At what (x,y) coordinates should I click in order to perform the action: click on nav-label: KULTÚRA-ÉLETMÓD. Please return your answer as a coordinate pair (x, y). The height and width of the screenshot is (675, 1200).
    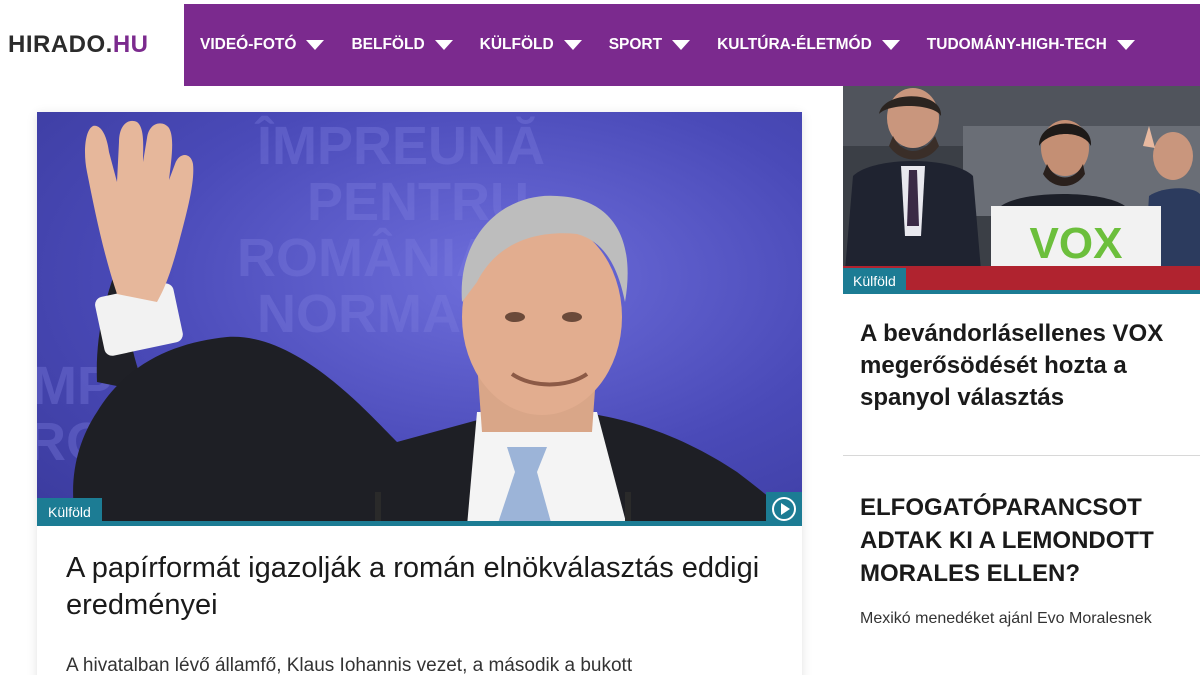
    Looking at the image, I should click on (794, 44).